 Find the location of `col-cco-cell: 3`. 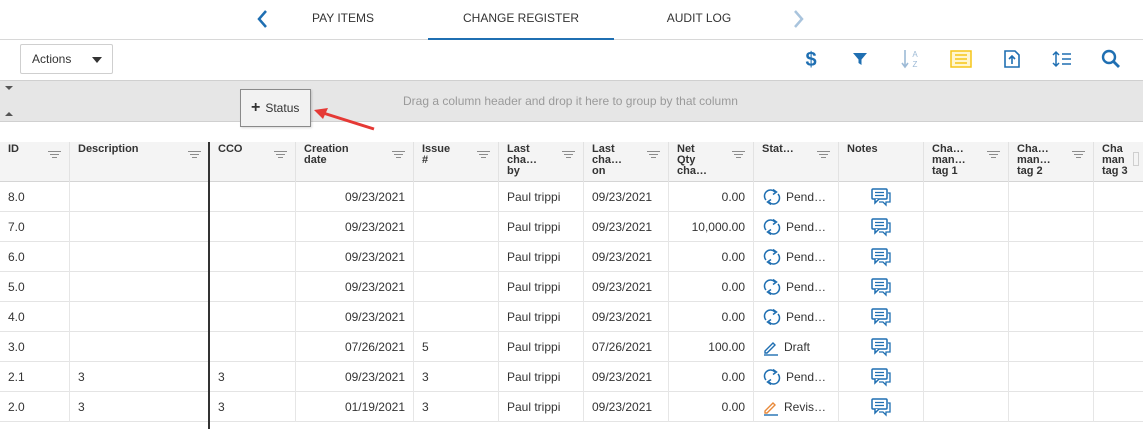

col-cco-cell: 3 is located at coordinates (253, 407).